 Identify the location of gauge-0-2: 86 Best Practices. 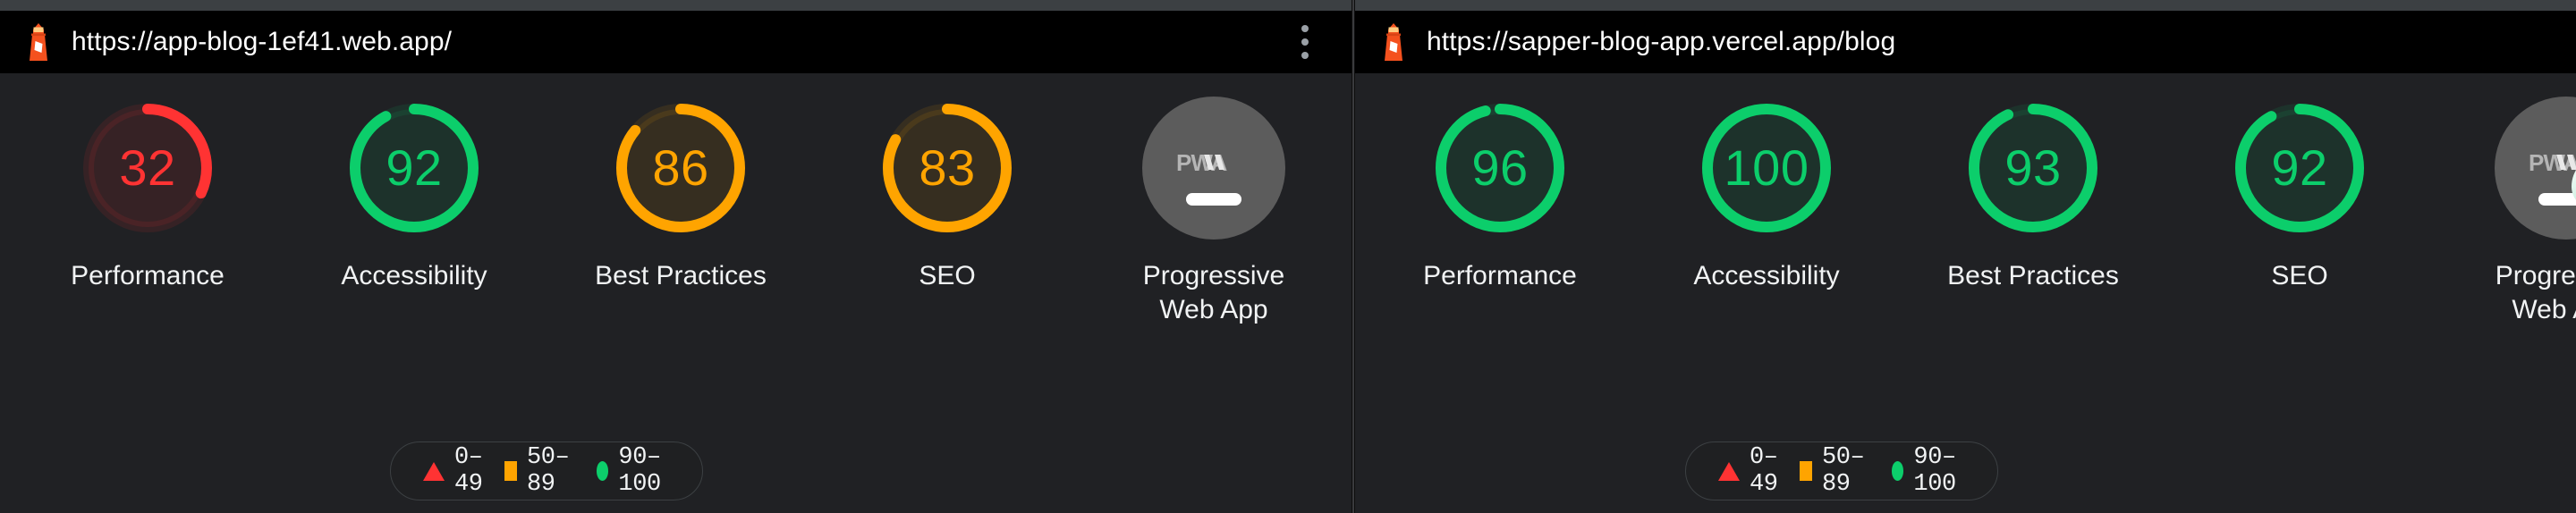
(680, 195).